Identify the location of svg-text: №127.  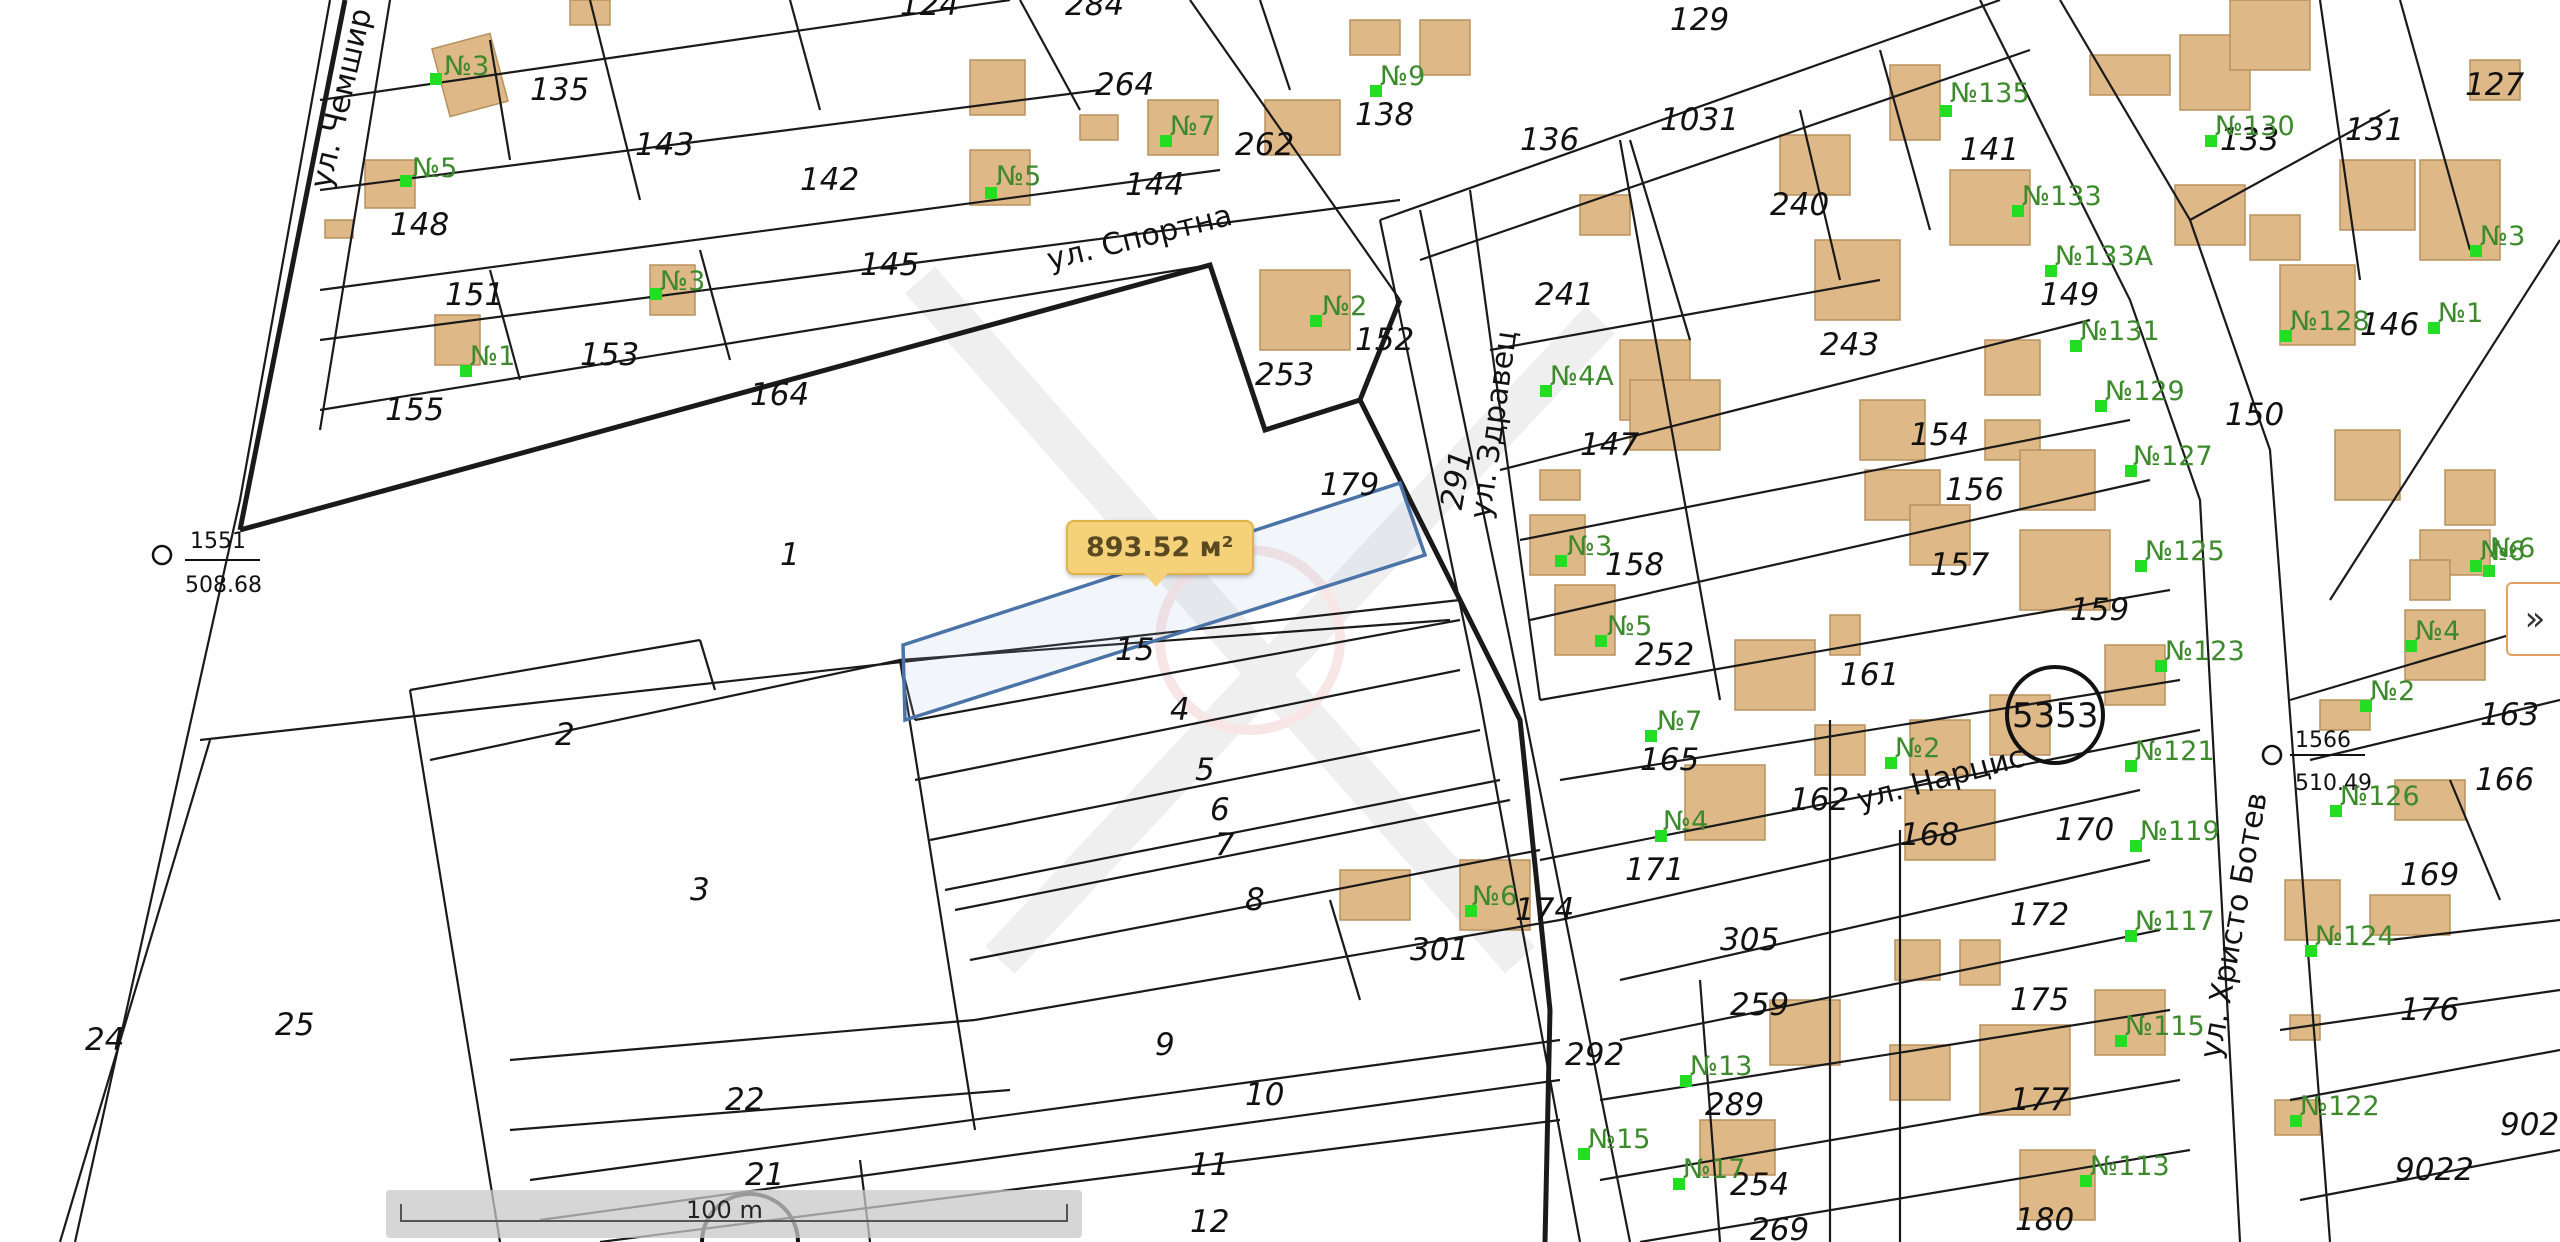
(2173, 456).